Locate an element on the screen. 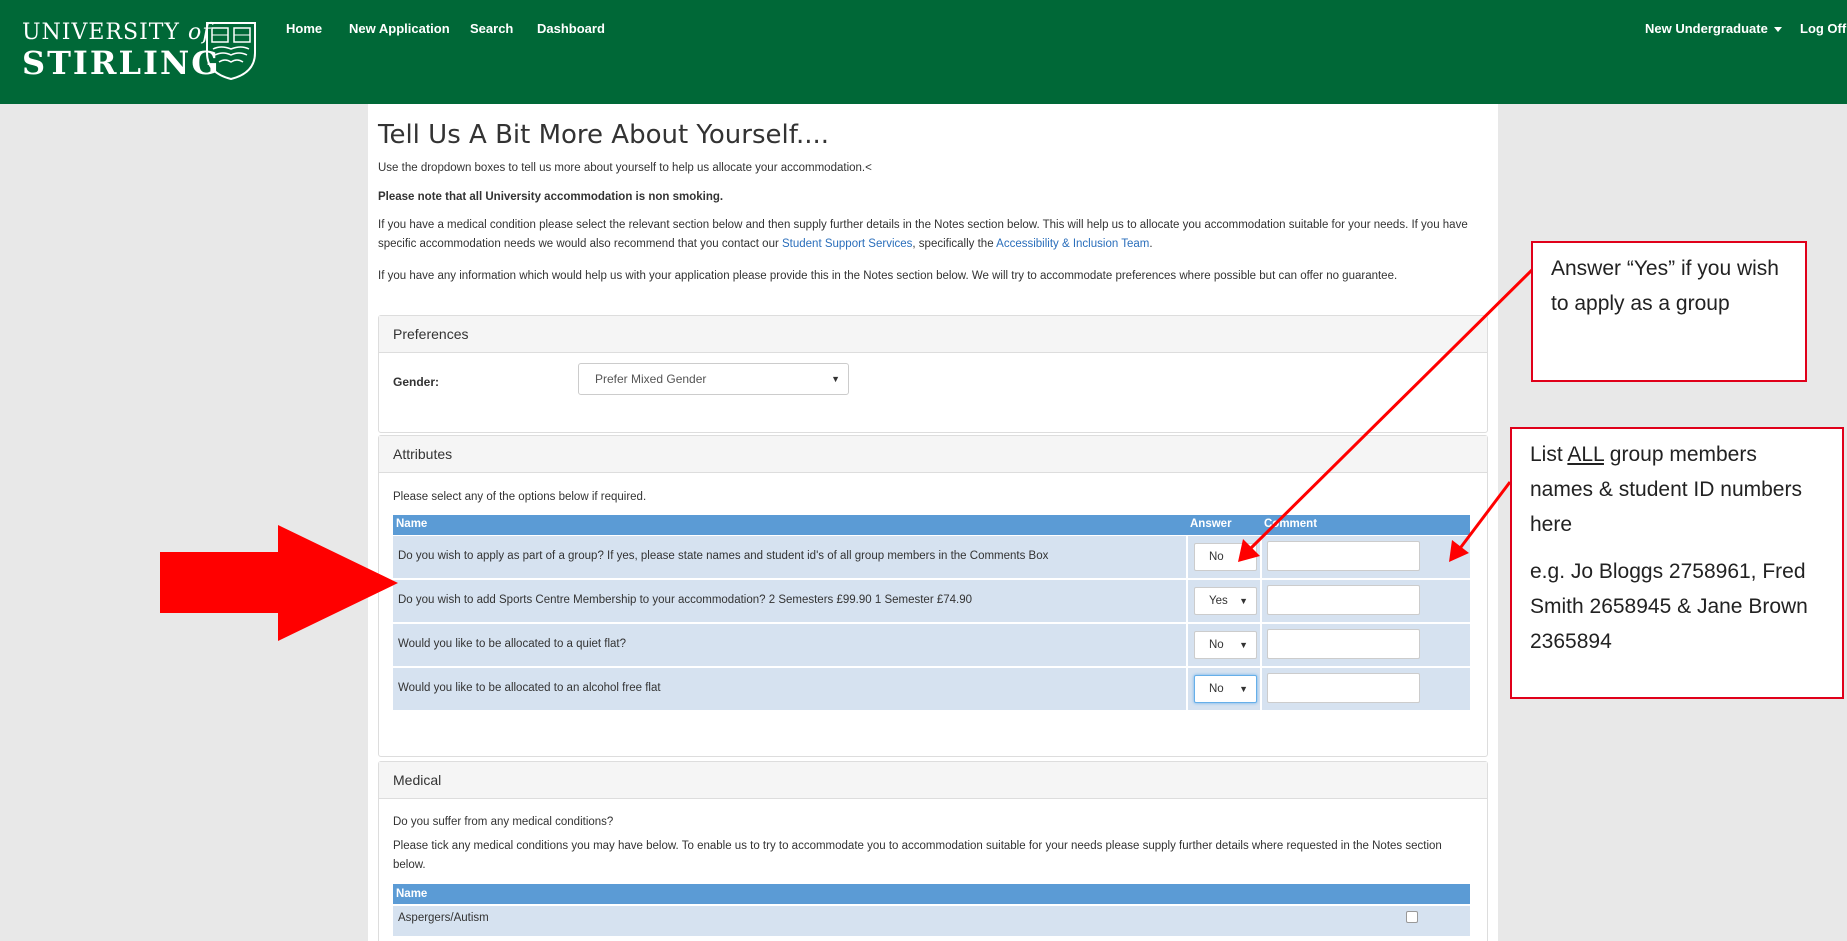  arrow-head-icon is located at coordinates (1459, 551).